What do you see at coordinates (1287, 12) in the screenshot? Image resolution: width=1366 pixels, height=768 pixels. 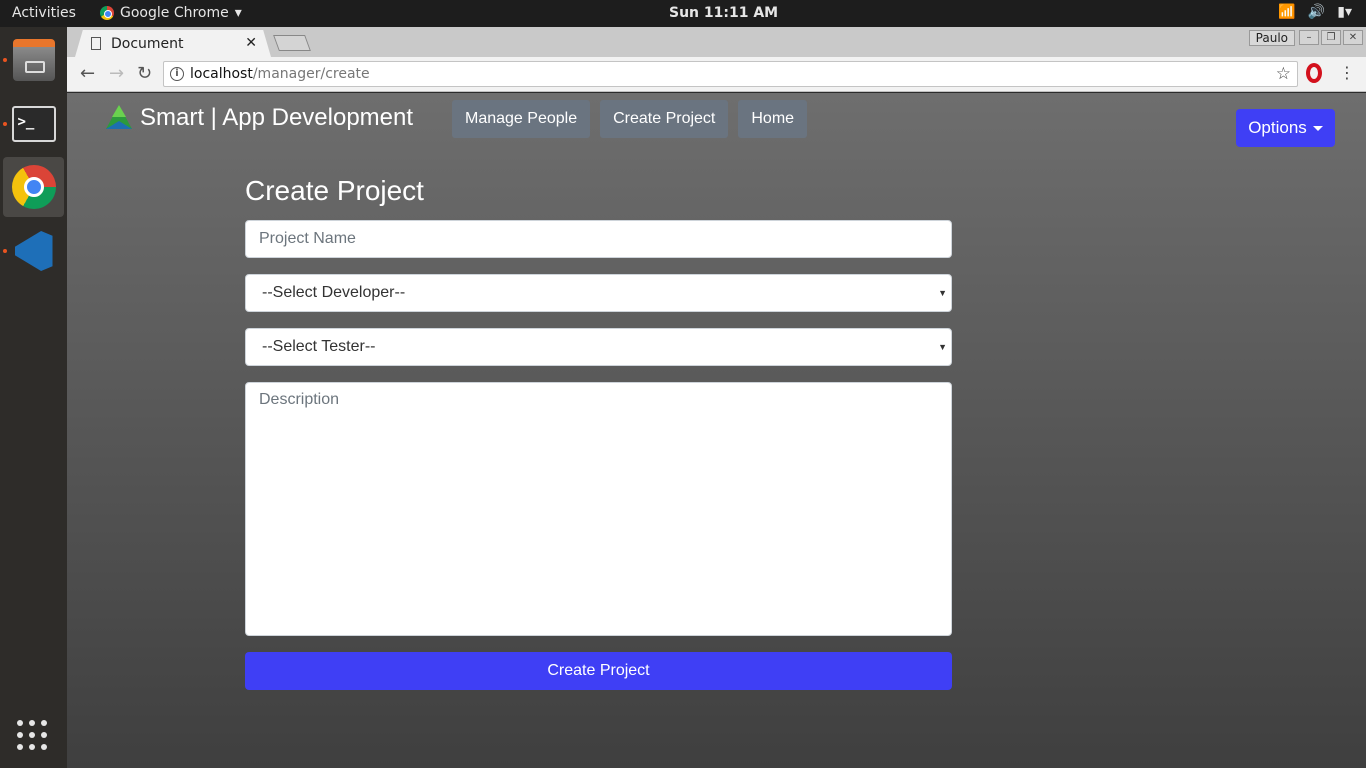 I see `wifi-icon: 📶` at bounding box center [1287, 12].